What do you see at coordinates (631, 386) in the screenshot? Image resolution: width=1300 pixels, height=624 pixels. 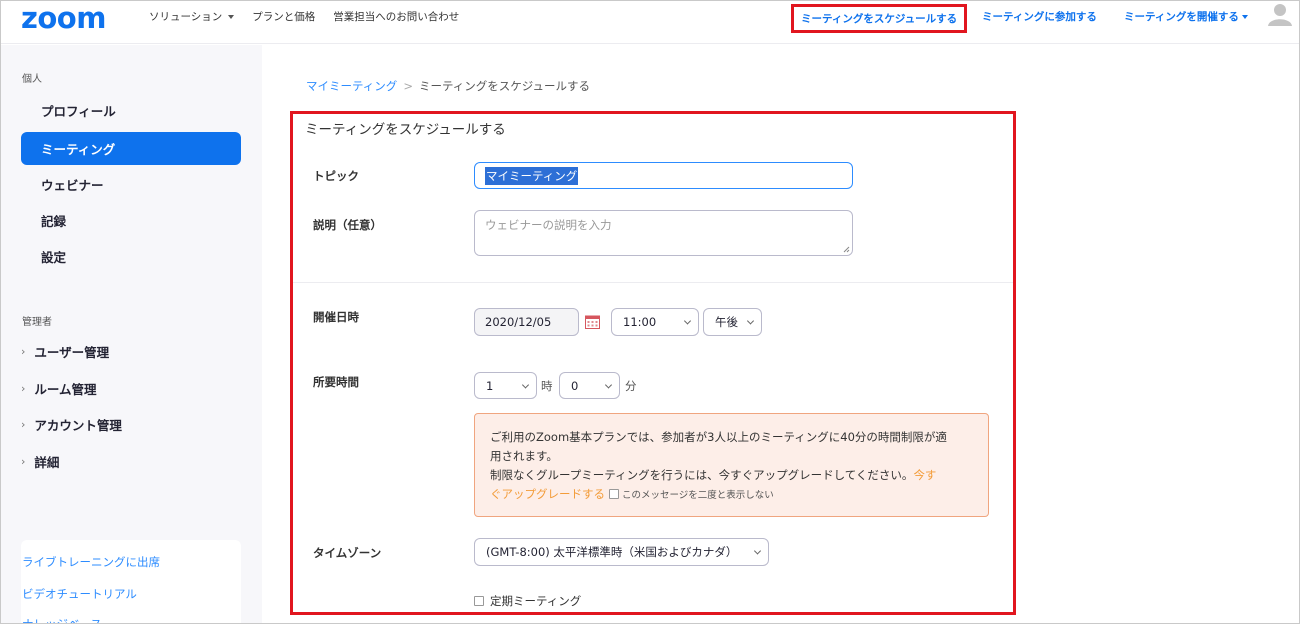 I see `minutes-unit: 分` at bounding box center [631, 386].